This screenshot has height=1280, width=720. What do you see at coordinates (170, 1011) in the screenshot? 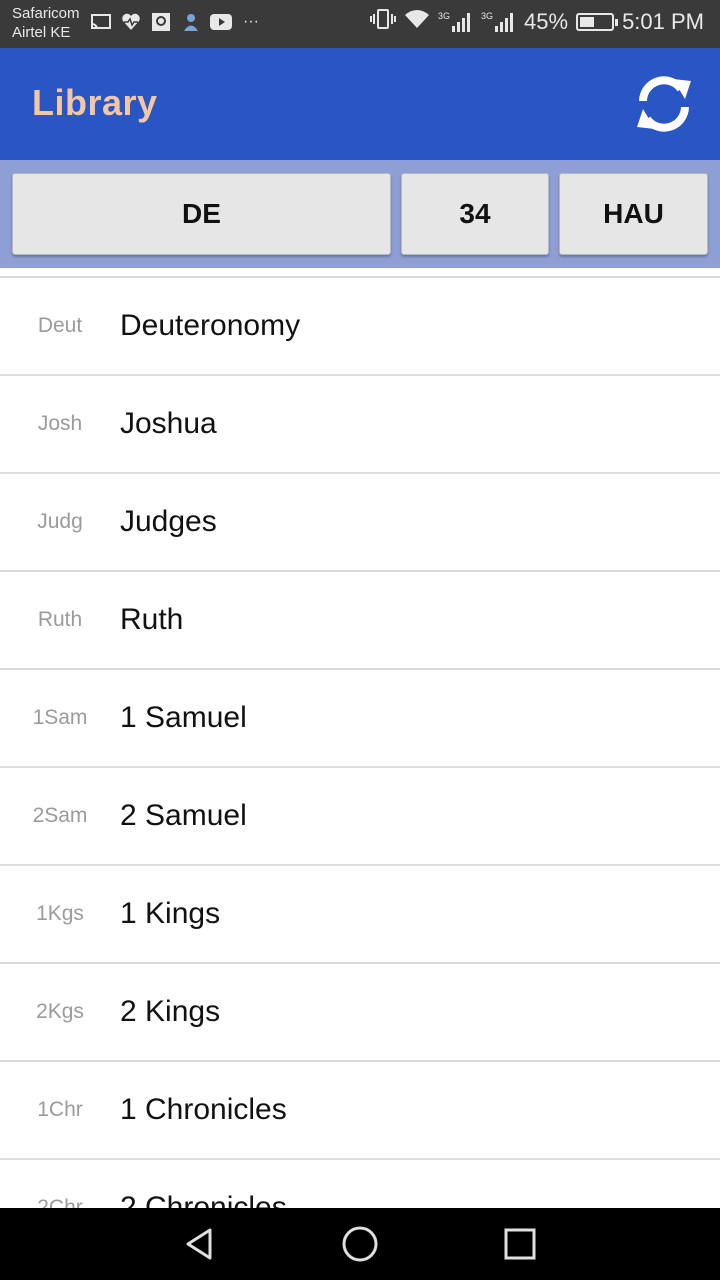
I see `book-name: 2 Kings` at bounding box center [170, 1011].